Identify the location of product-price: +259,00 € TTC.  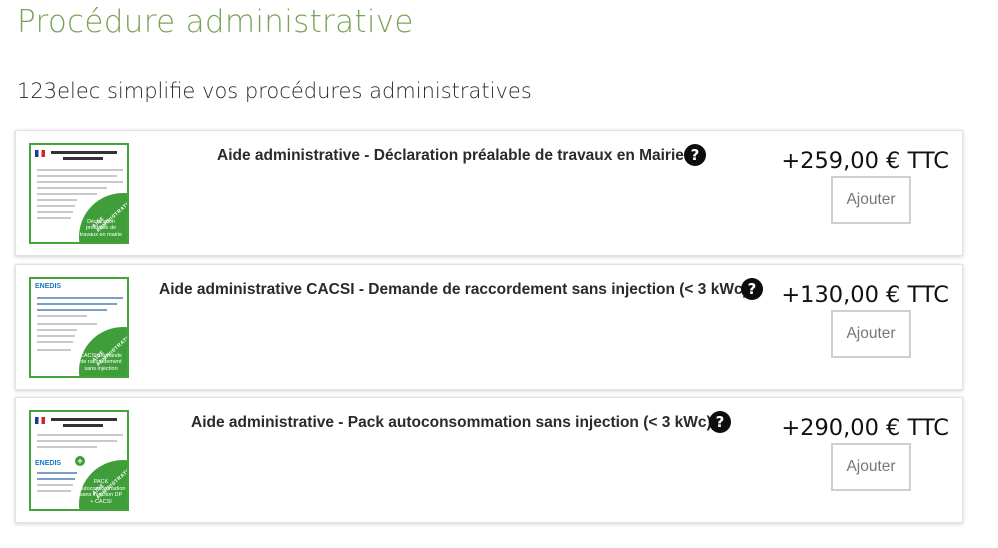
(865, 161).